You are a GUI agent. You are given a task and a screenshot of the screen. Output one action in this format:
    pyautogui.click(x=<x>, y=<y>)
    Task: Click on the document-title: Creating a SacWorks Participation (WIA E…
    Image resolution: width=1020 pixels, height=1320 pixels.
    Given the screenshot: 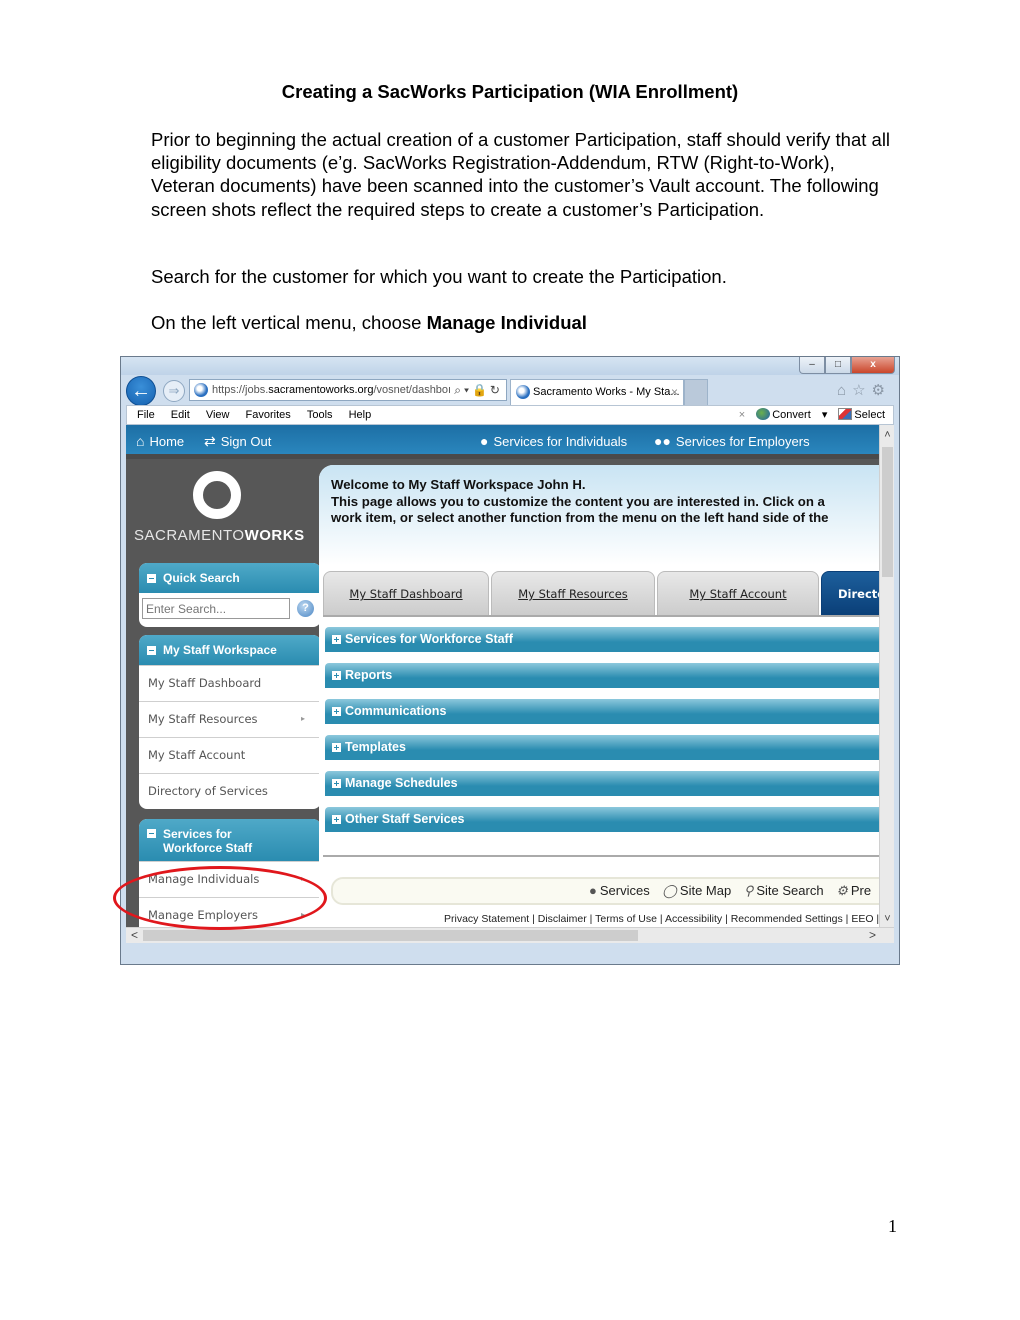 What is the action you would take?
    pyautogui.click(x=510, y=91)
    